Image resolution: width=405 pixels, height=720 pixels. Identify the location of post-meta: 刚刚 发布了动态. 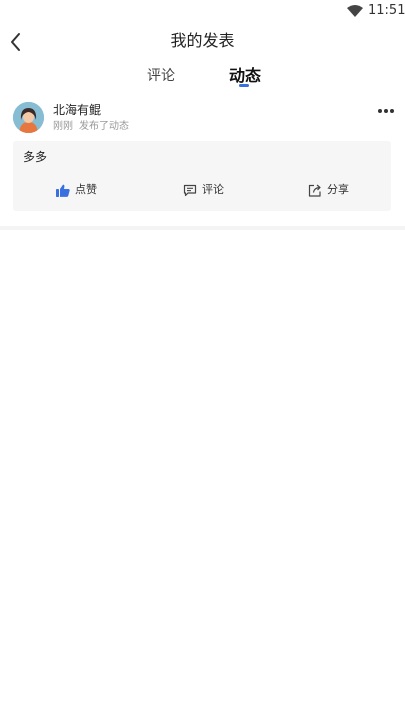
(91, 127).